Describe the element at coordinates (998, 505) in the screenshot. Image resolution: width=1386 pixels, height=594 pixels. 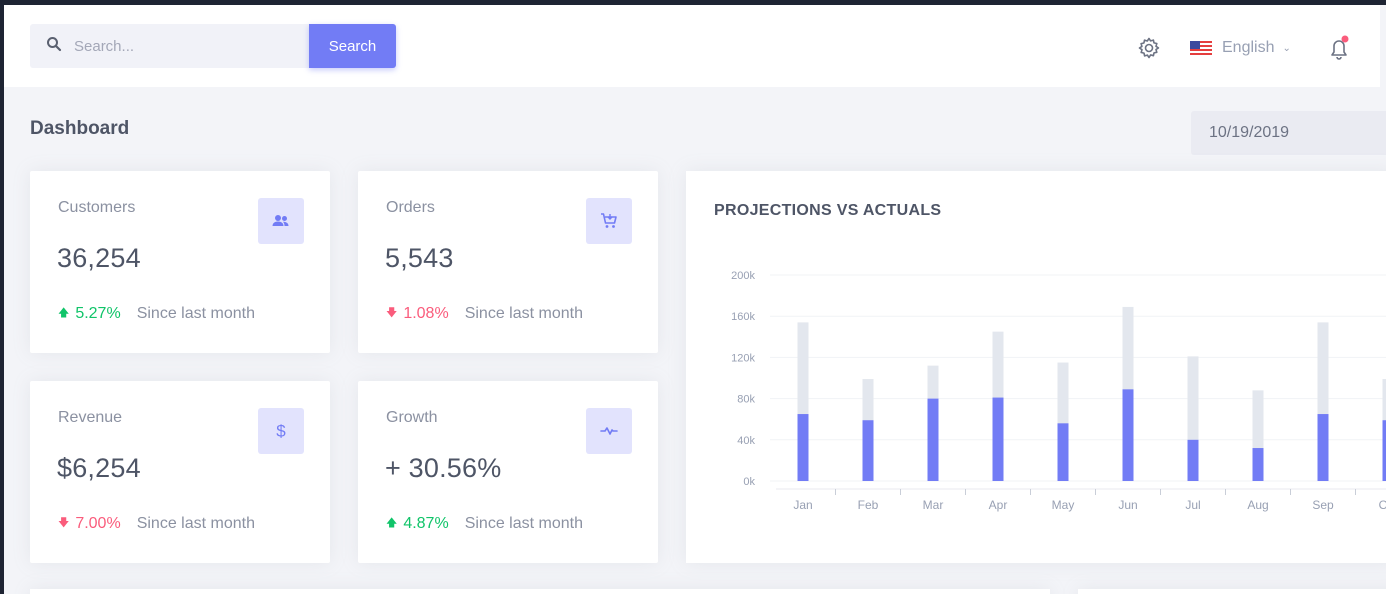
I see `x-tick-label: Apr` at that location.